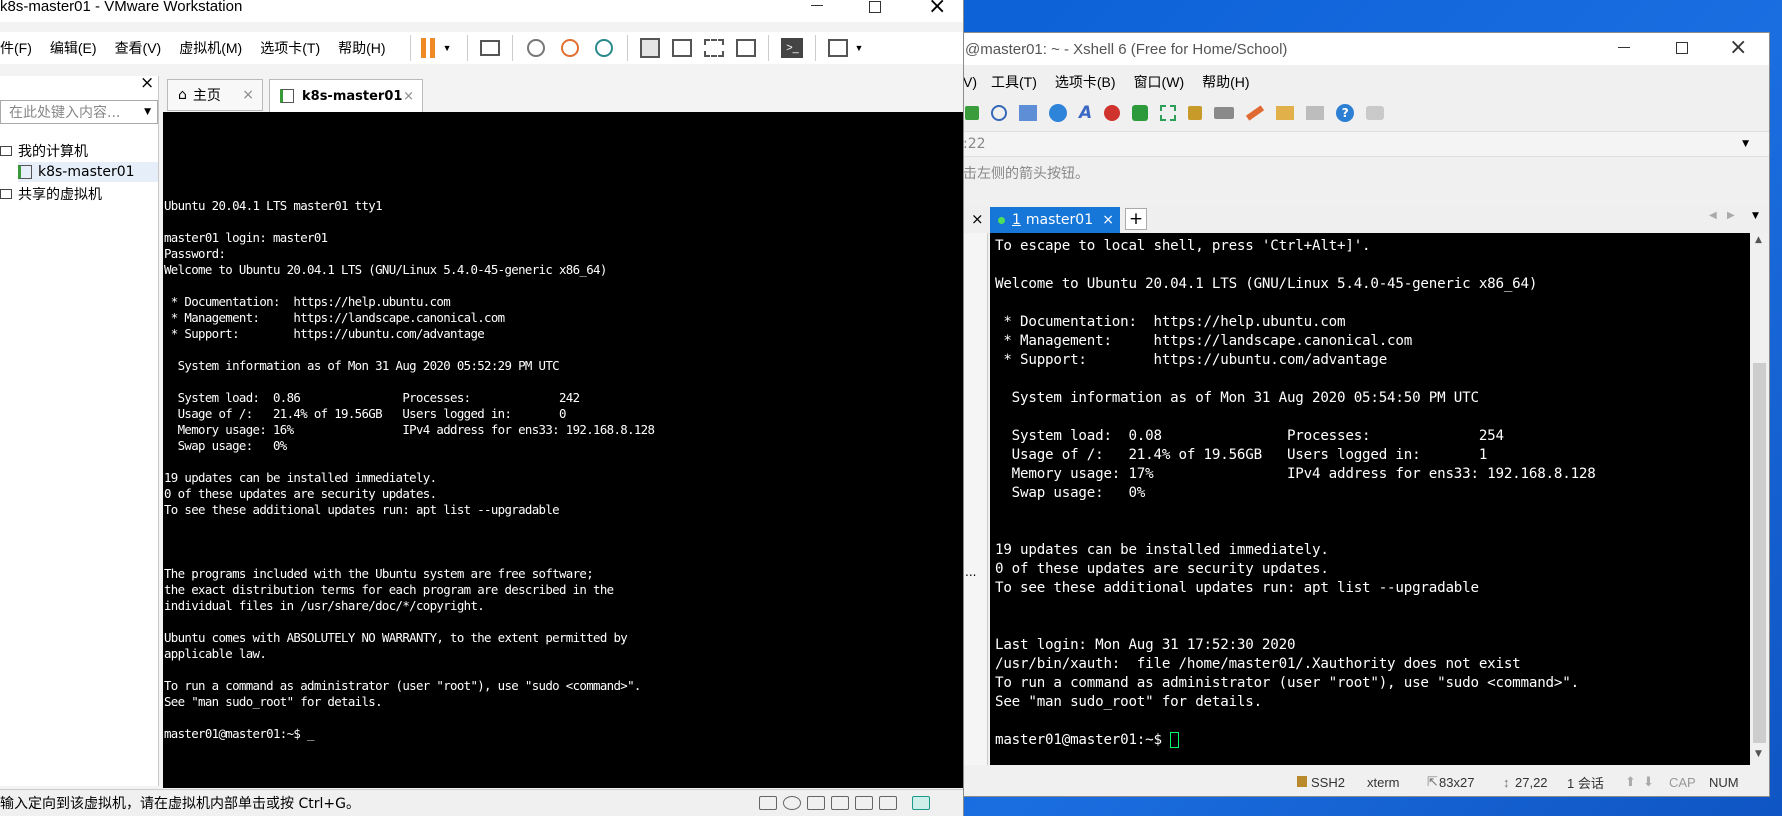  Describe the element at coordinates (138, 48) in the screenshot. I see `menu-view: 查看(V)` at that location.